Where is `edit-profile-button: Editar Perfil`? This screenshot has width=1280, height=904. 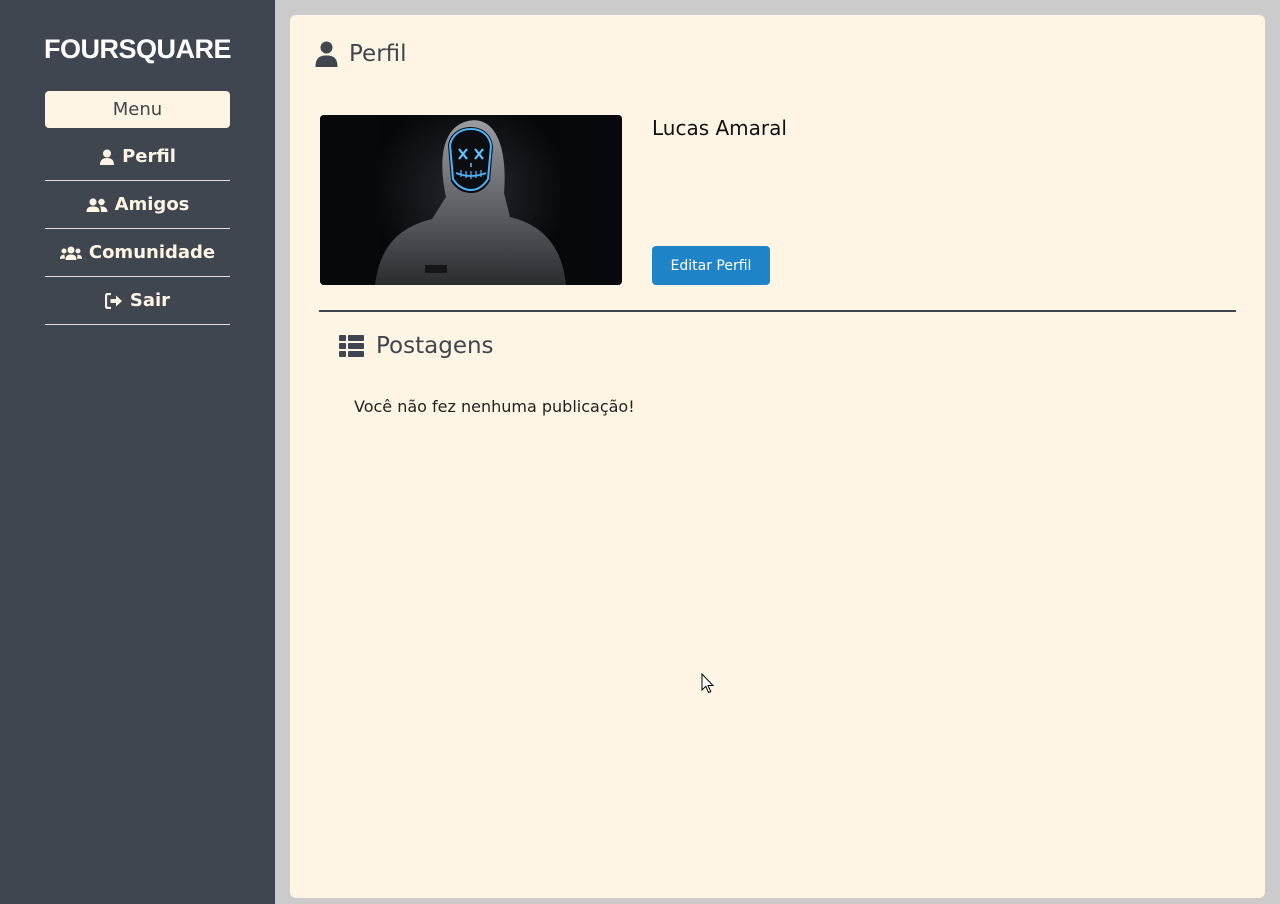
edit-profile-button: Editar Perfil is located at coordinates (711, 265).